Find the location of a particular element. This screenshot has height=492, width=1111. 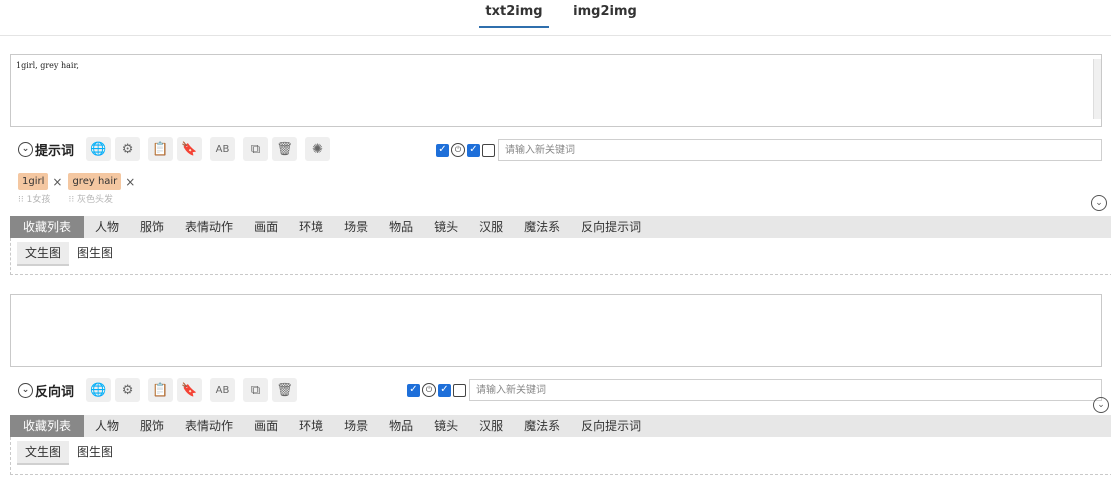

negative-prompt-textarea is located at coordinates (556, 330).